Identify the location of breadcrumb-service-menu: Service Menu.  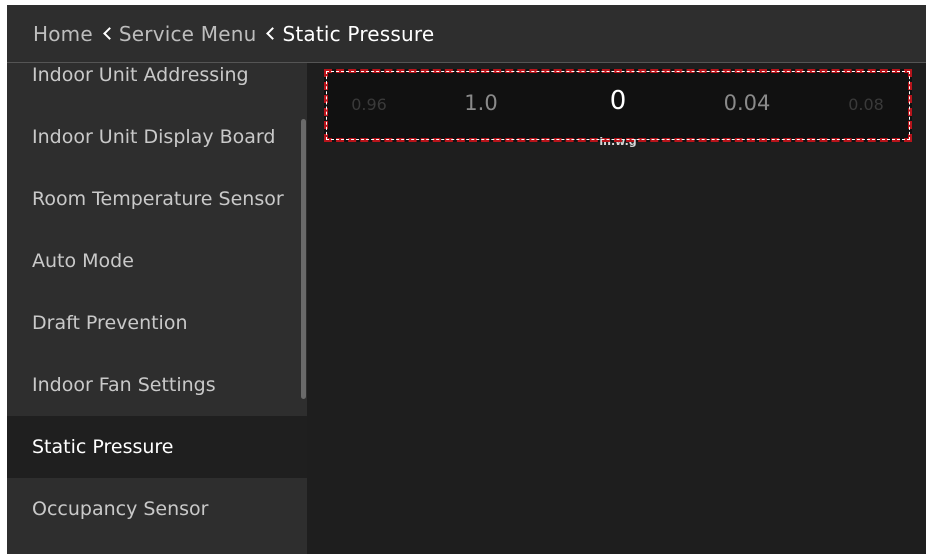
(188, 34).